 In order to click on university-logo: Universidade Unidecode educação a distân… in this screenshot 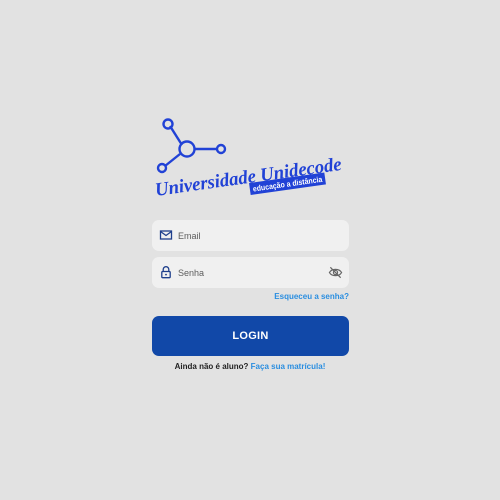, I will do `click(248, 159)`.